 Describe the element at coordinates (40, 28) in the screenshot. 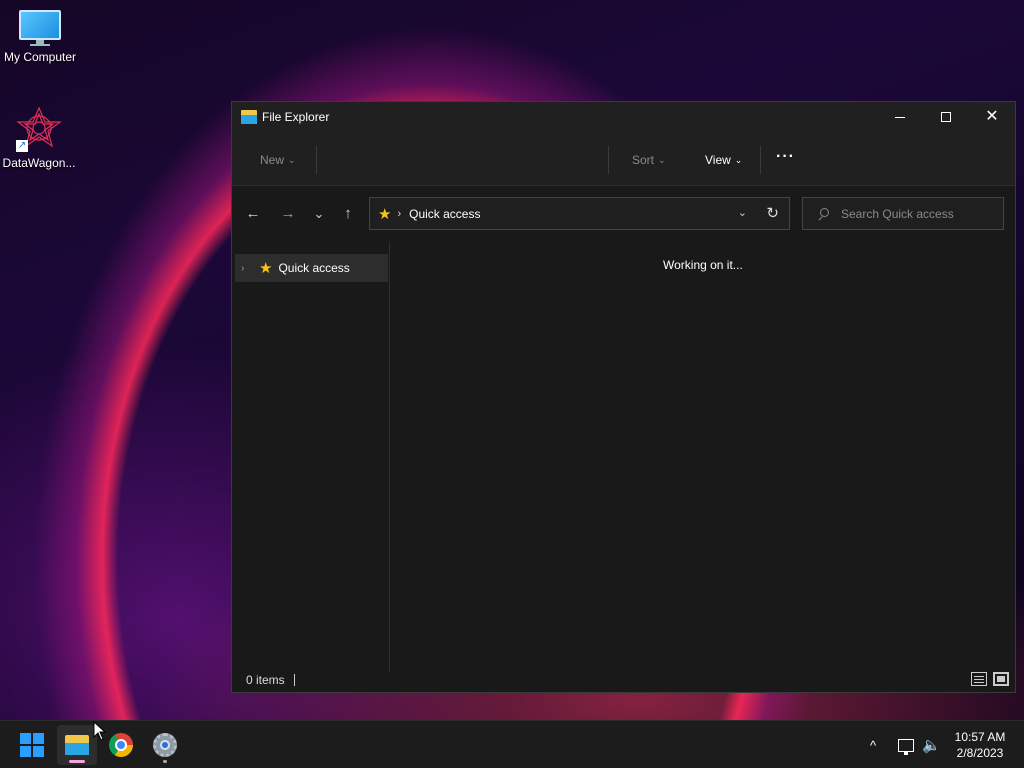

I see `monitor-icon` at that location.